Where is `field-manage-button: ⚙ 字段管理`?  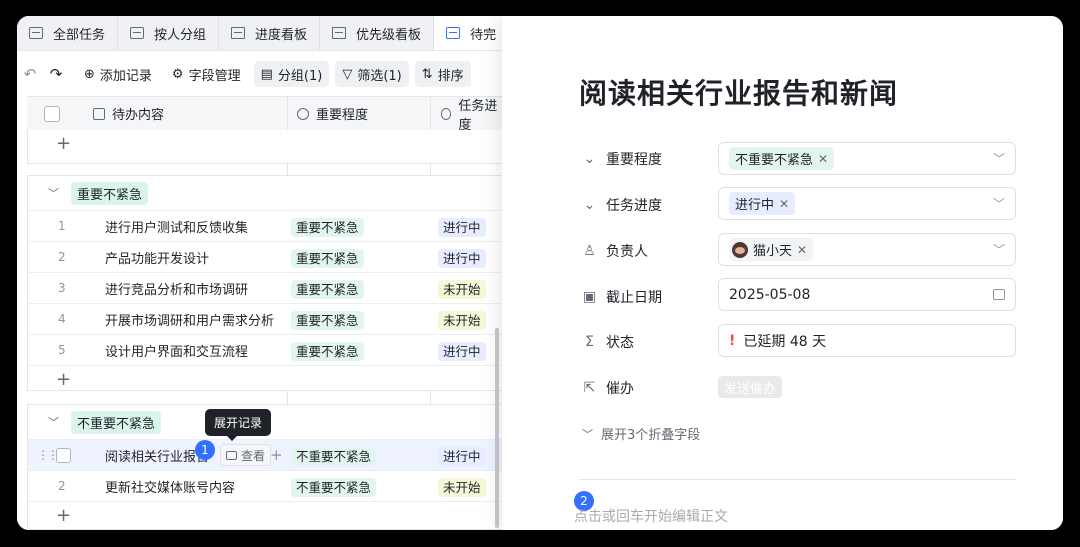 field-manage-button: ⚙ 字段管理 is located at coordinates (206, 74).